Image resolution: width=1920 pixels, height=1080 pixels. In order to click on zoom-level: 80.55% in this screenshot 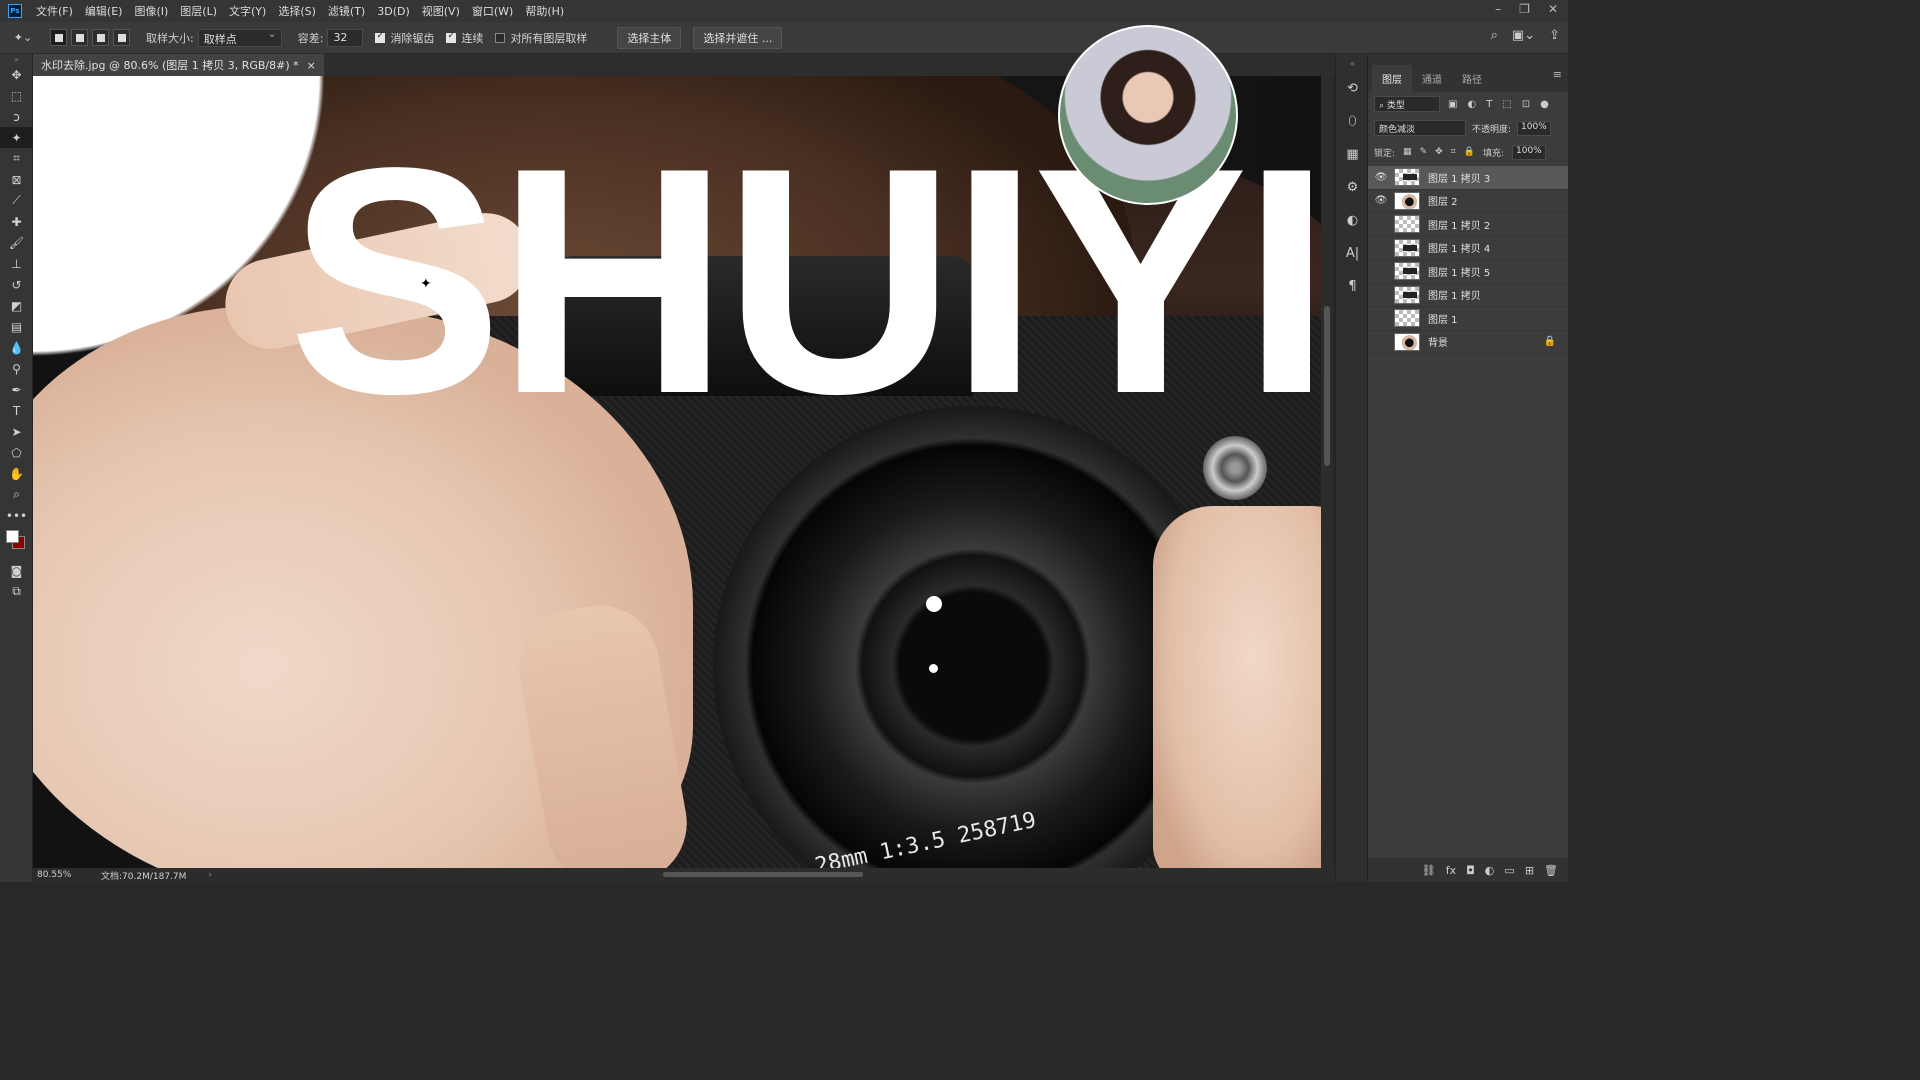, I will do `click(61, 875)`.